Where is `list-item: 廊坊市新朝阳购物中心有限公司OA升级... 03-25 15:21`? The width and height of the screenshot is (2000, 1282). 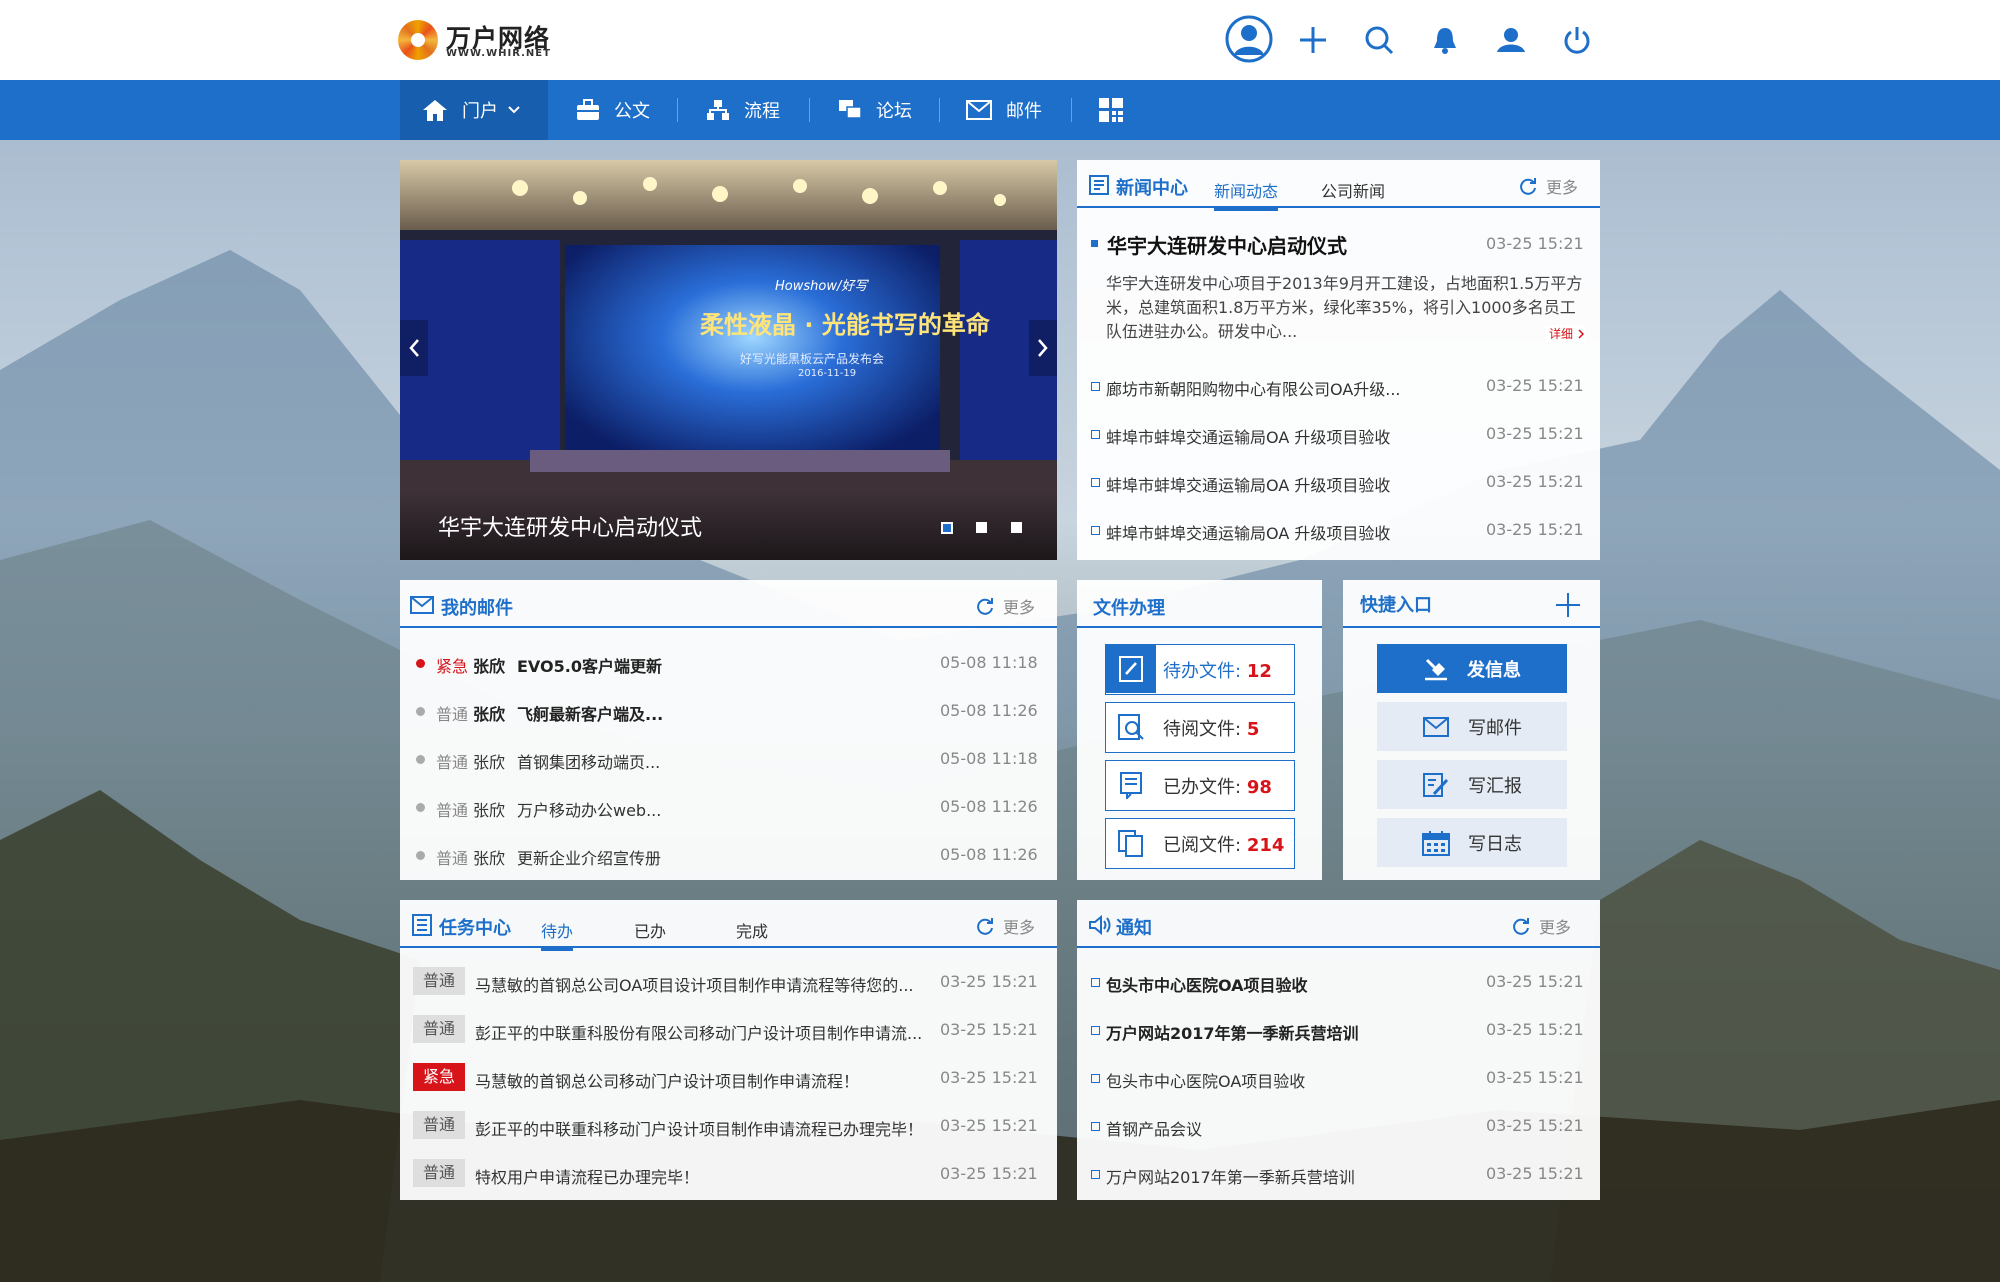 list-item: 廊坊市新朝阳购物中心有限公司OA升级... 03-25 15:21 is located at coordinates (1338, 386).